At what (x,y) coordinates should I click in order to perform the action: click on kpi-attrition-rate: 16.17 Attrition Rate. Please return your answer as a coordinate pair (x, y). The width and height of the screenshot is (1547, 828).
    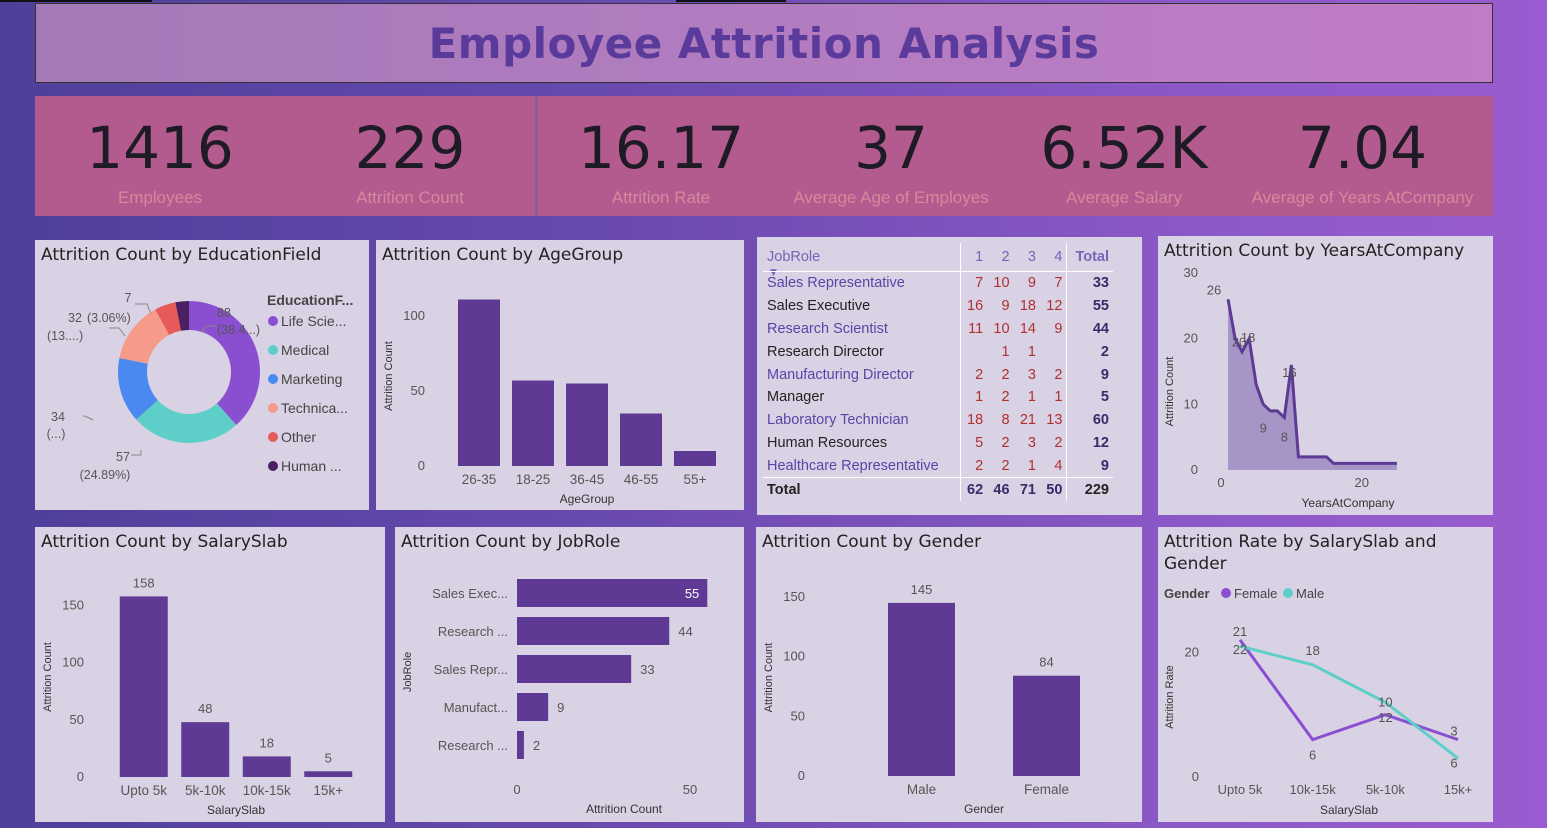
    Looking at the image, I should click on (661, 156).